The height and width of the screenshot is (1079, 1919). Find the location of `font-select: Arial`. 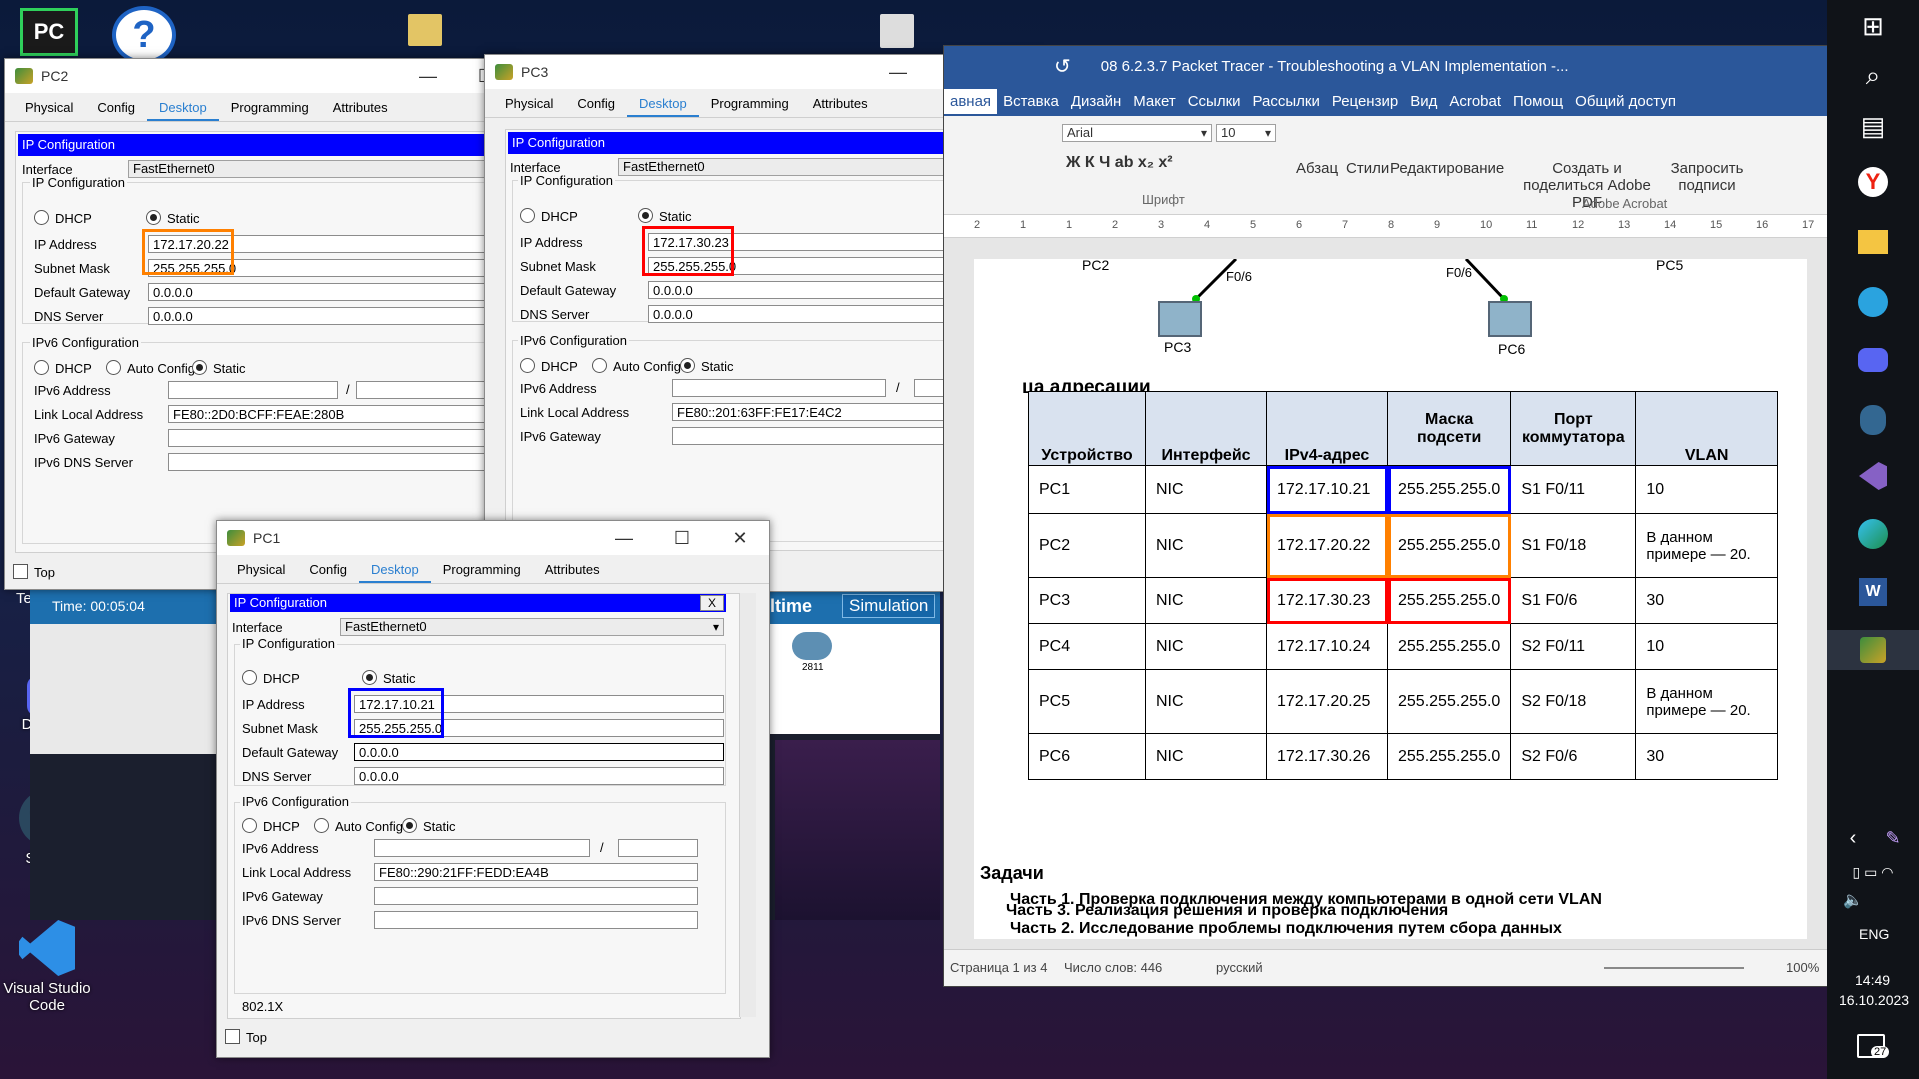

font-select: Arial is located at coordinates (1137, 133).